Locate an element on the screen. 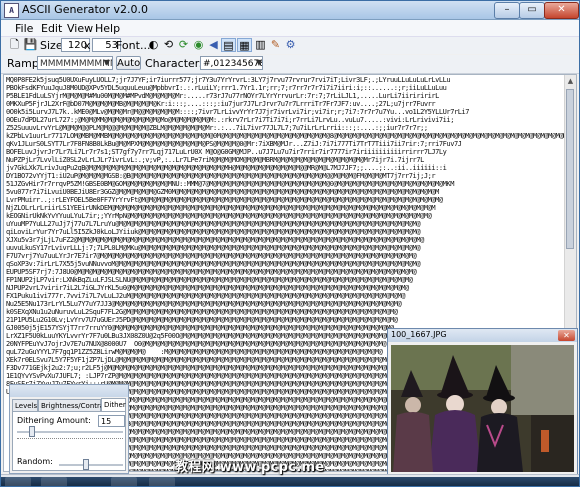 This screenshot has height=487, width=580. preview-photo-illustration is located at coordinates (482, 408).